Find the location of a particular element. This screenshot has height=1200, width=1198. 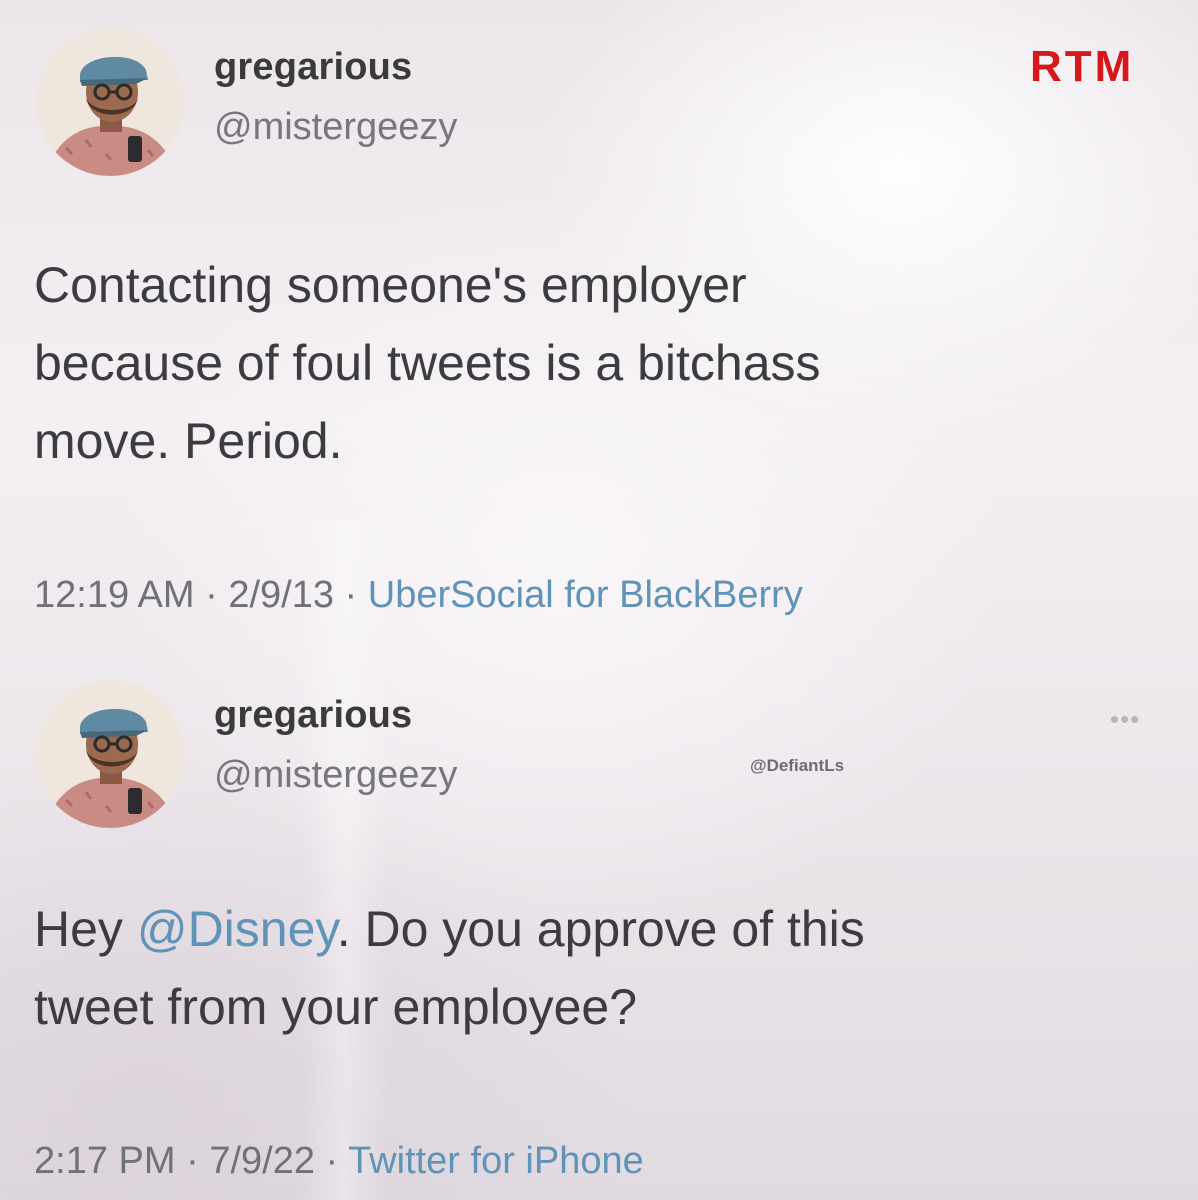

tweet-text-line: move. Period. is located at coordinates (188, 441).